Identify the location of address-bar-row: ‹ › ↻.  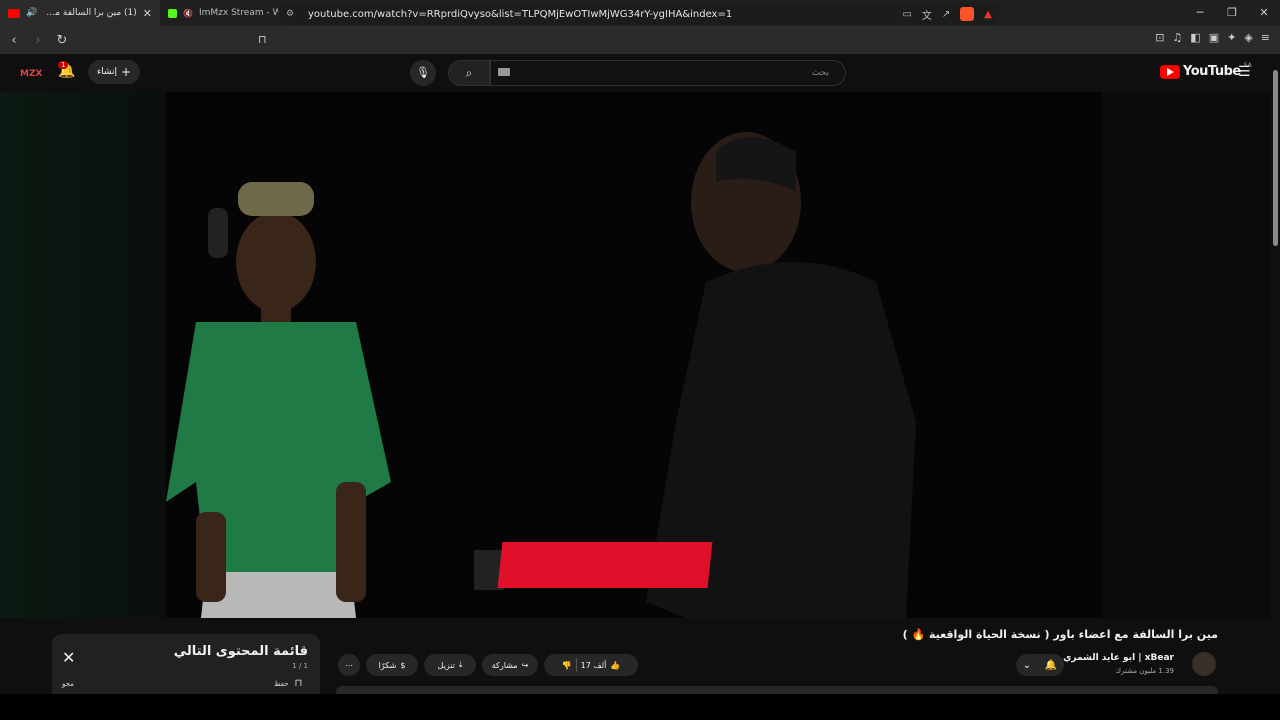
(640, 40).